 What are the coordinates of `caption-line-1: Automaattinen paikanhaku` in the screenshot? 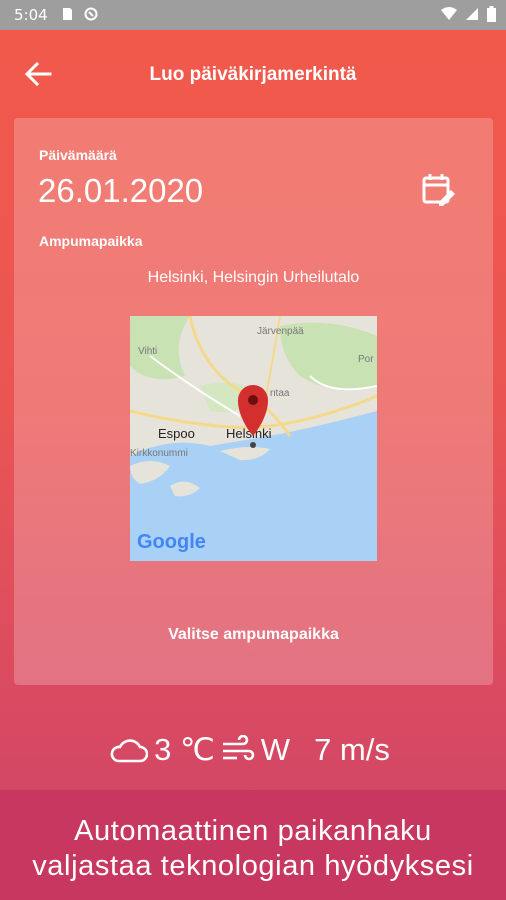 It's located at (253, 831).